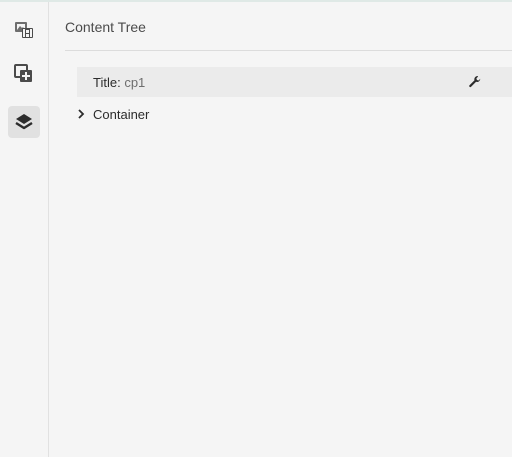  Describe the element at coordinates (105, 27) in the screenshot. I see `panel-title: Content Tree` at that location.